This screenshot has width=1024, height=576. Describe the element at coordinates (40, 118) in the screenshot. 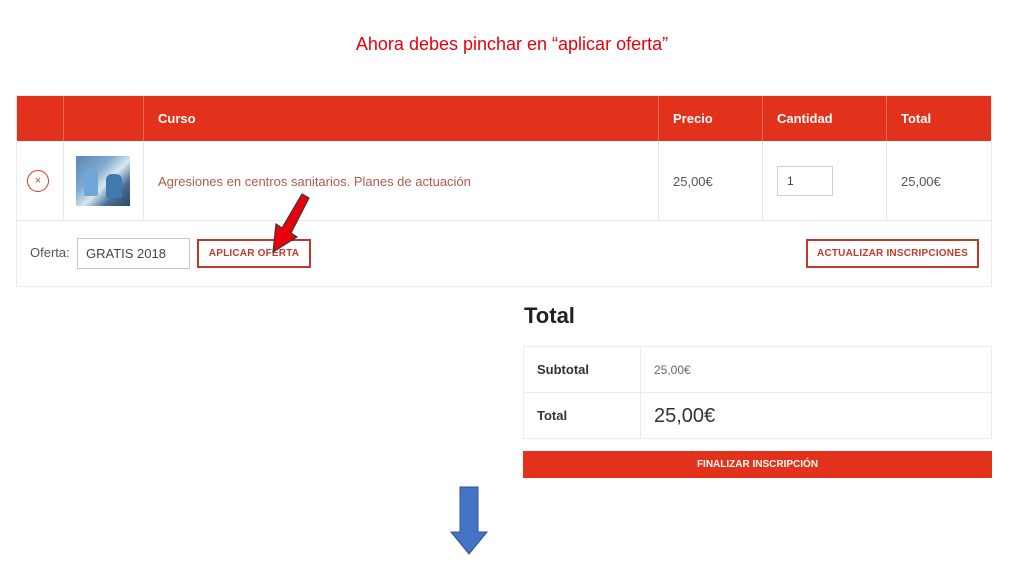

I see `header-remove-cell` at that location.